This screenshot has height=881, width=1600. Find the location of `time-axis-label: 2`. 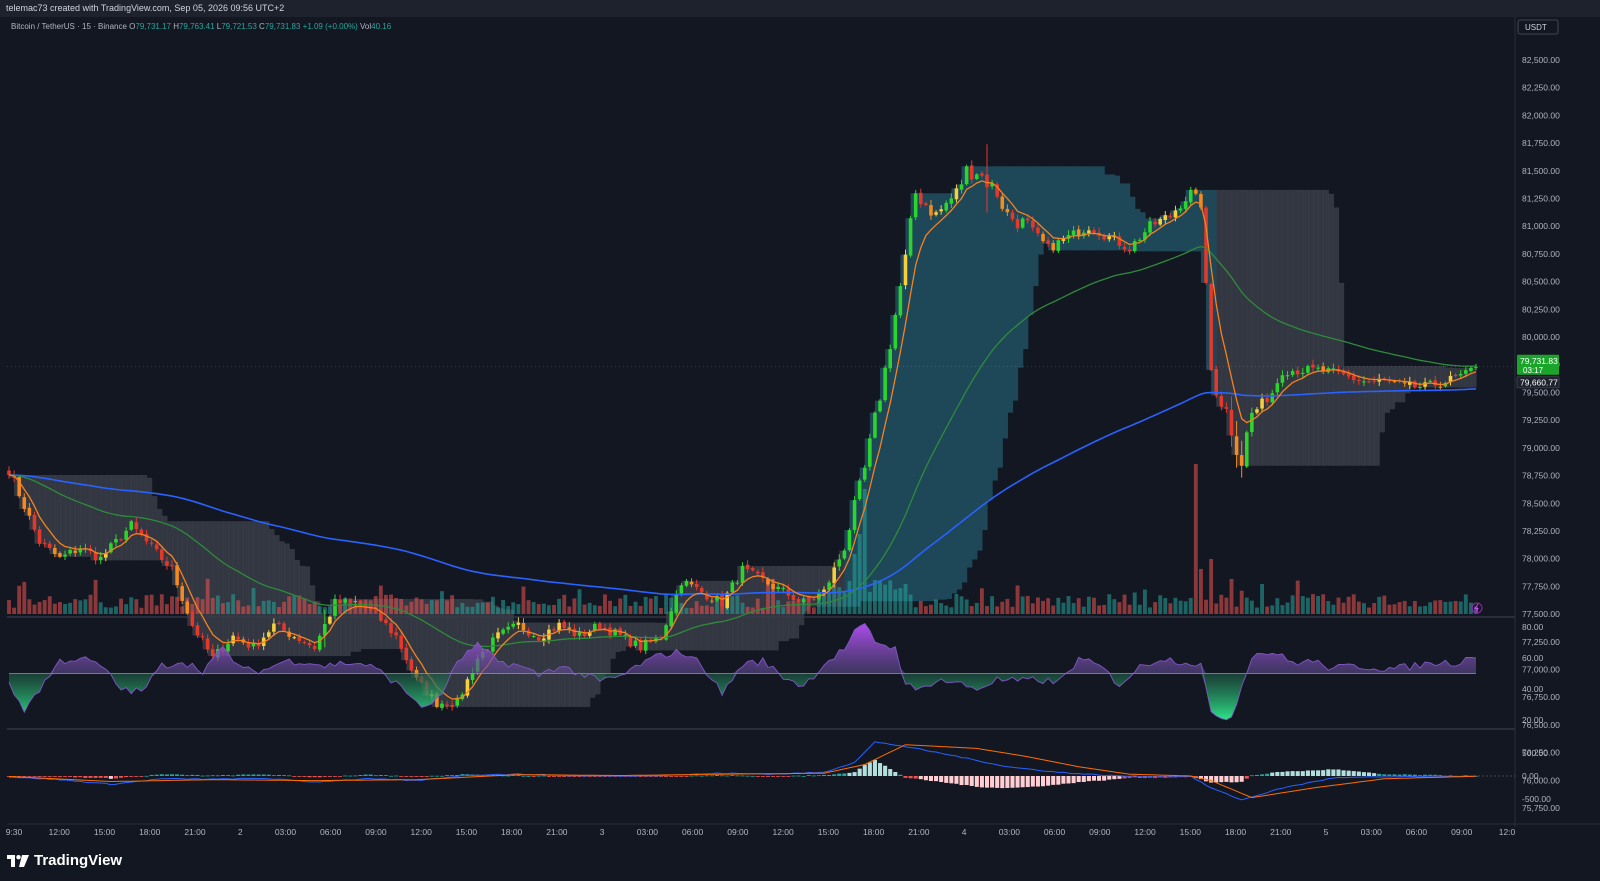

time-axis-label: 2 is located at coordinates (240, 832).